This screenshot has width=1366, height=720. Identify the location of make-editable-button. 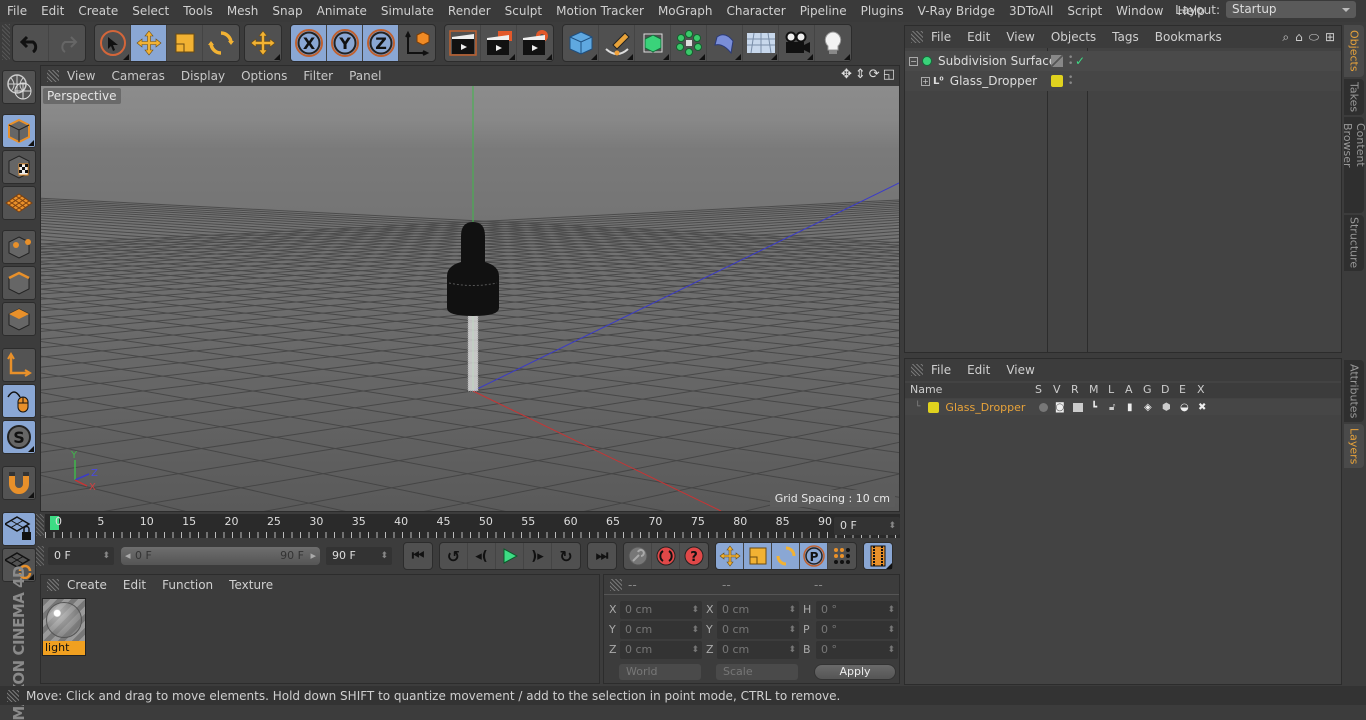
(19, 87).